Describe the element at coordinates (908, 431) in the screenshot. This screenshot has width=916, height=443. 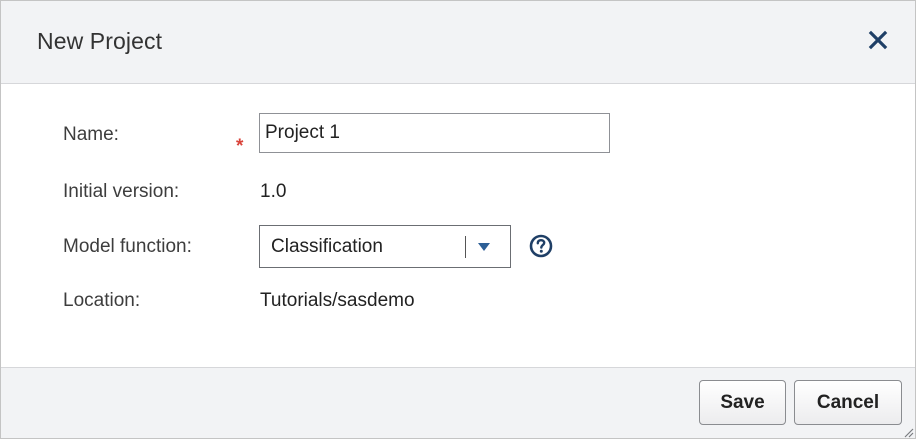
I see `resize-grip-icon` at that location.